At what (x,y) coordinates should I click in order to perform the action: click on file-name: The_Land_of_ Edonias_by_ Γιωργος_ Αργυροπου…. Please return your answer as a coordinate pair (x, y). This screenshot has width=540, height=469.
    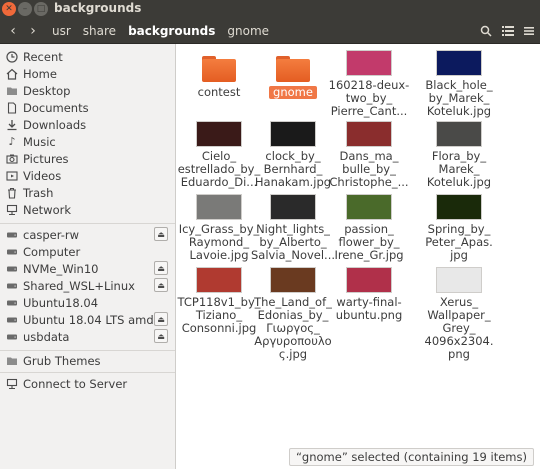
    Looking at the image, I should click on (293, 328).